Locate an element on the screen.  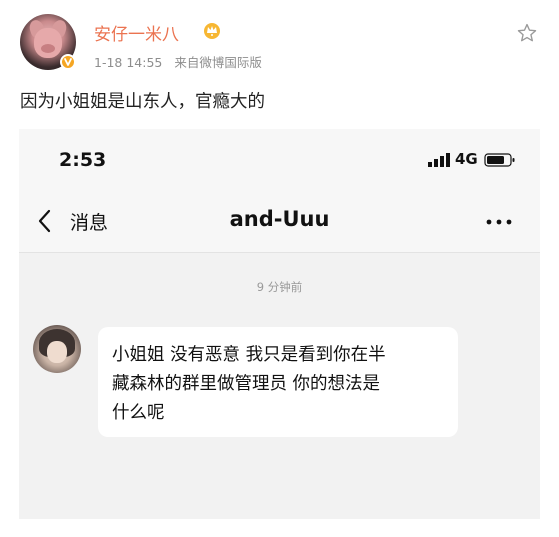
star-icon is located at coordinates (527, 33).